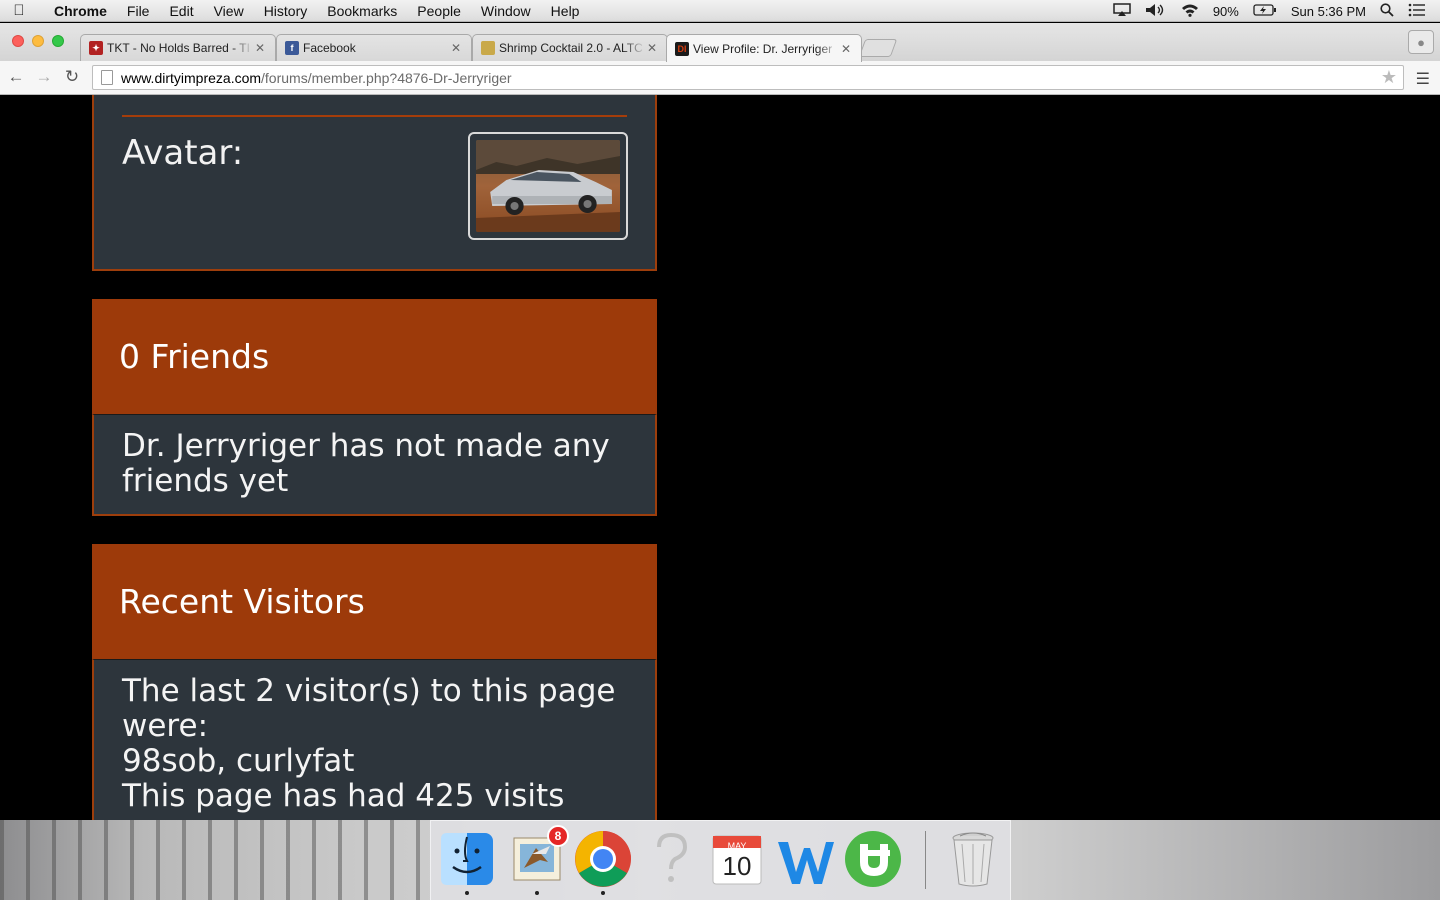 The image size is (1440, 900). What do you see at coordinates (292, 48) in the screenshot?
I see `facebook-favicon-icon: f` at bounding box center [292, 48].